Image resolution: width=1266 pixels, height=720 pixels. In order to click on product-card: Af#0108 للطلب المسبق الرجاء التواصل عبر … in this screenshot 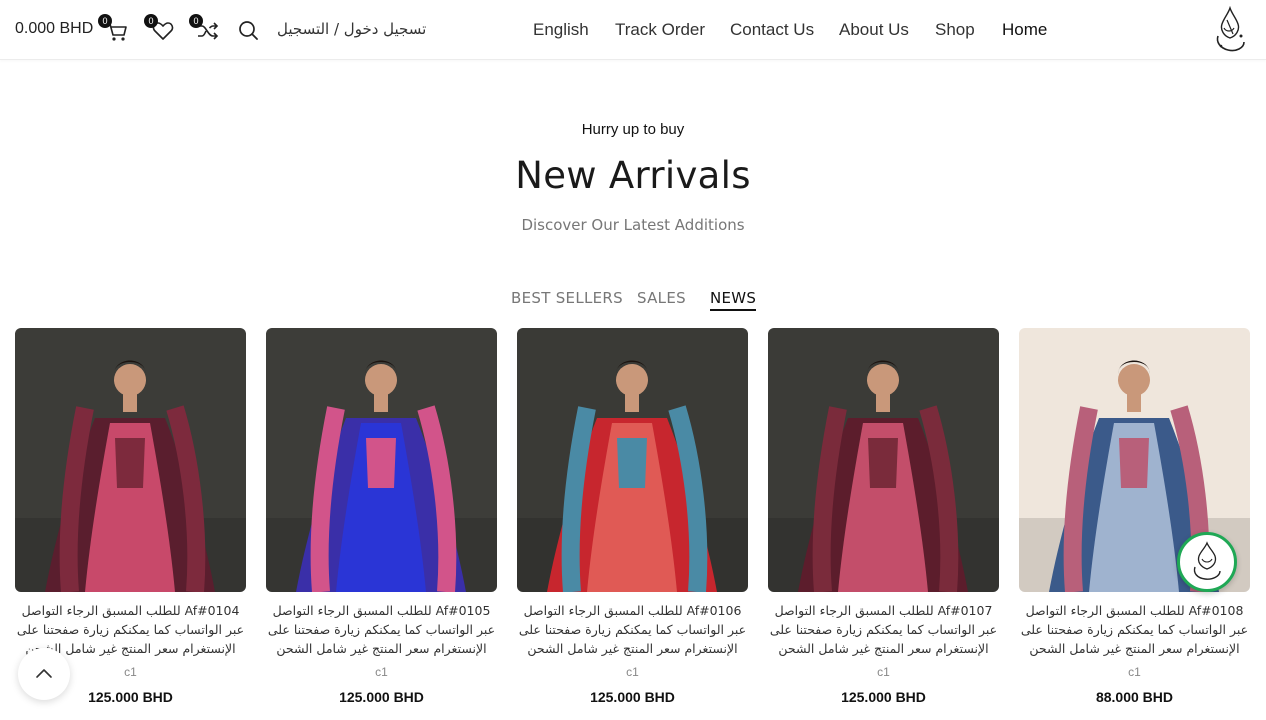, I will do `click(1134, 516)`.